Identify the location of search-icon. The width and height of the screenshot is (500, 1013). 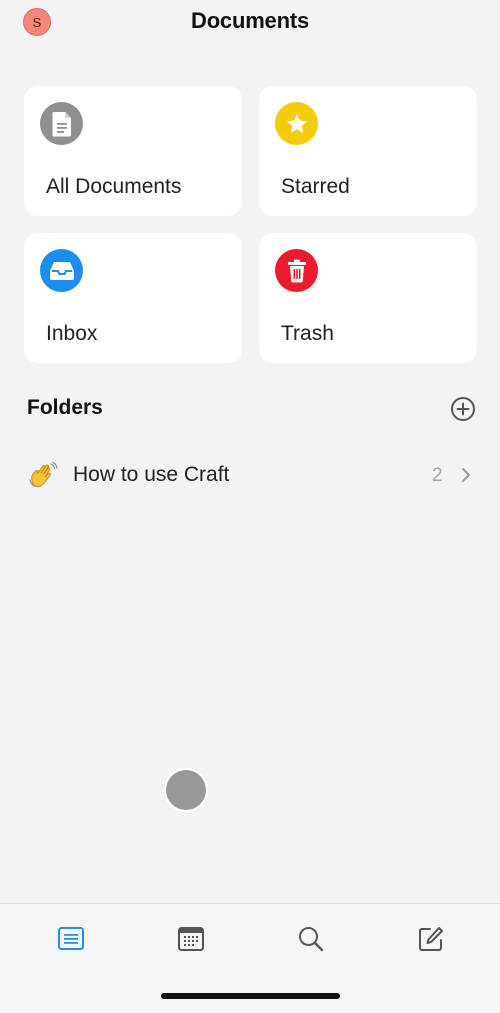
(311, 939).